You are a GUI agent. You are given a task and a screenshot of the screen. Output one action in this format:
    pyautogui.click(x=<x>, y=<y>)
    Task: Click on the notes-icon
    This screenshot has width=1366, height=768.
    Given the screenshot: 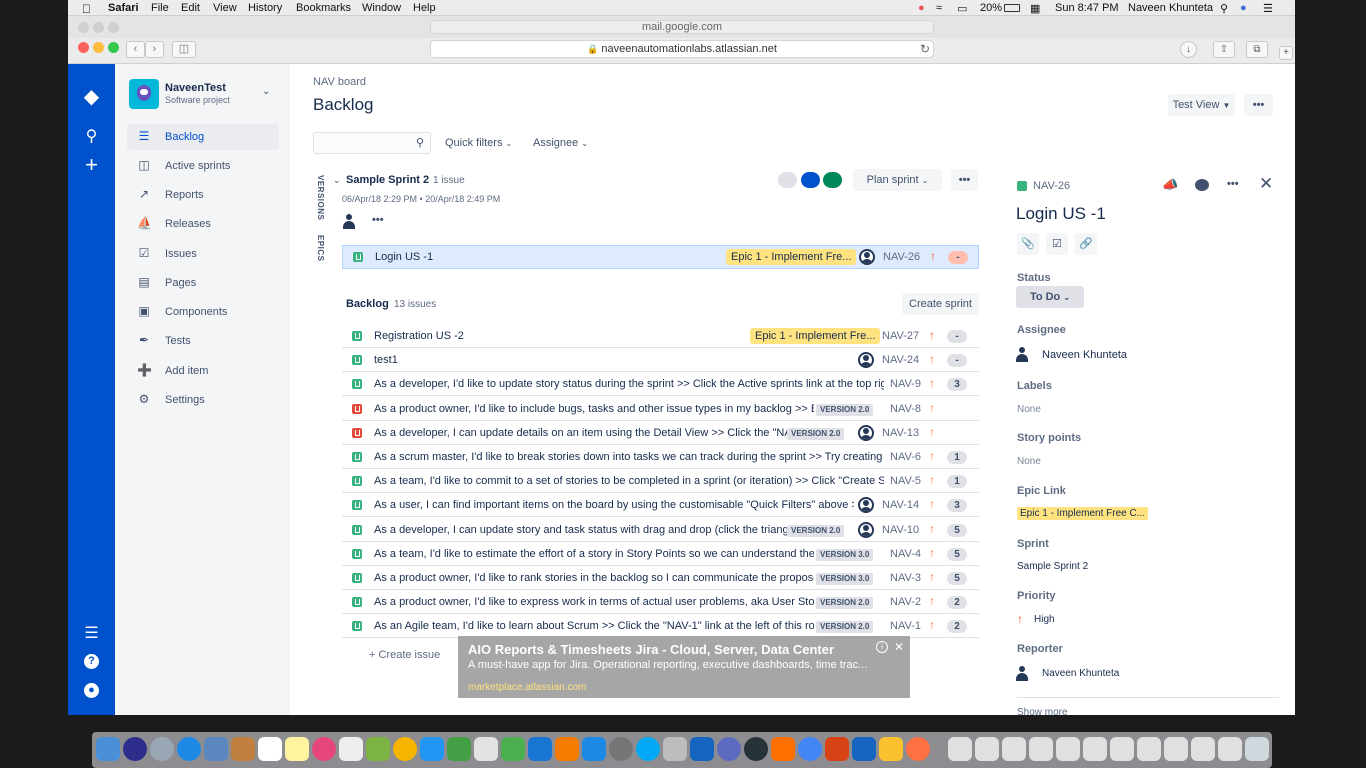 What is the action you would take?
    pyautogui.click(x=297, y=749)
    